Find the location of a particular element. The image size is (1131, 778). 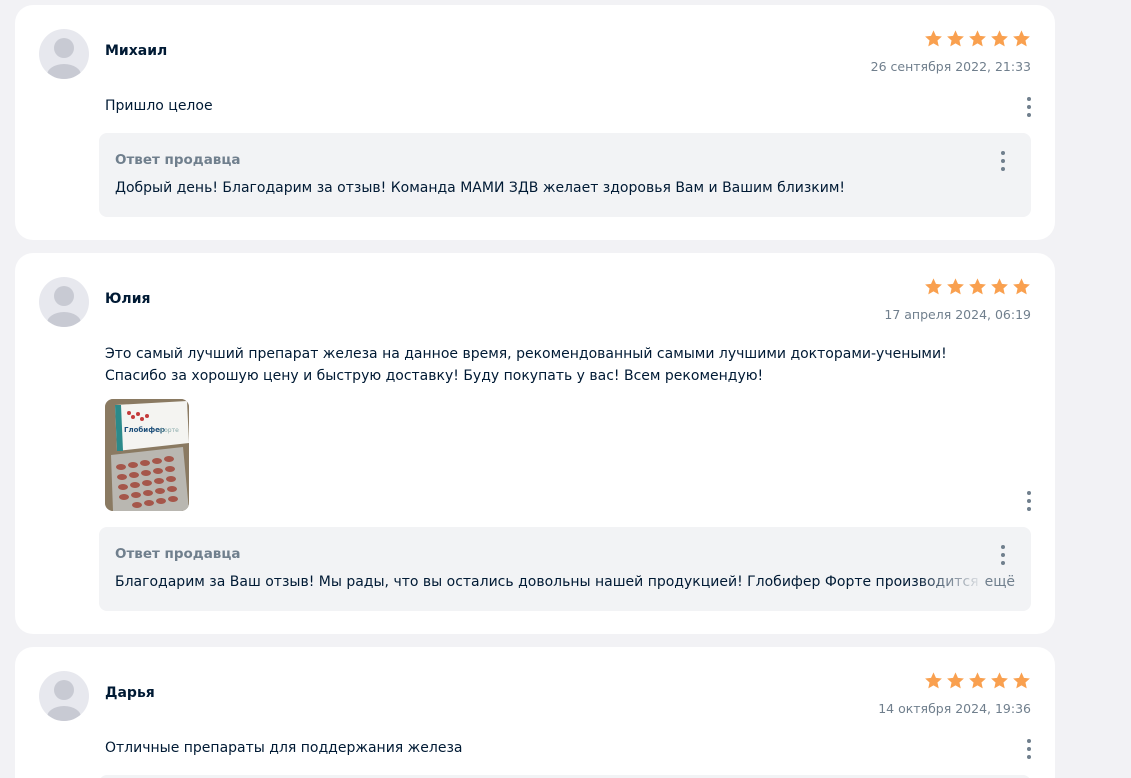

review-photo: Глобифер форте is located at coordinates (147, 455).